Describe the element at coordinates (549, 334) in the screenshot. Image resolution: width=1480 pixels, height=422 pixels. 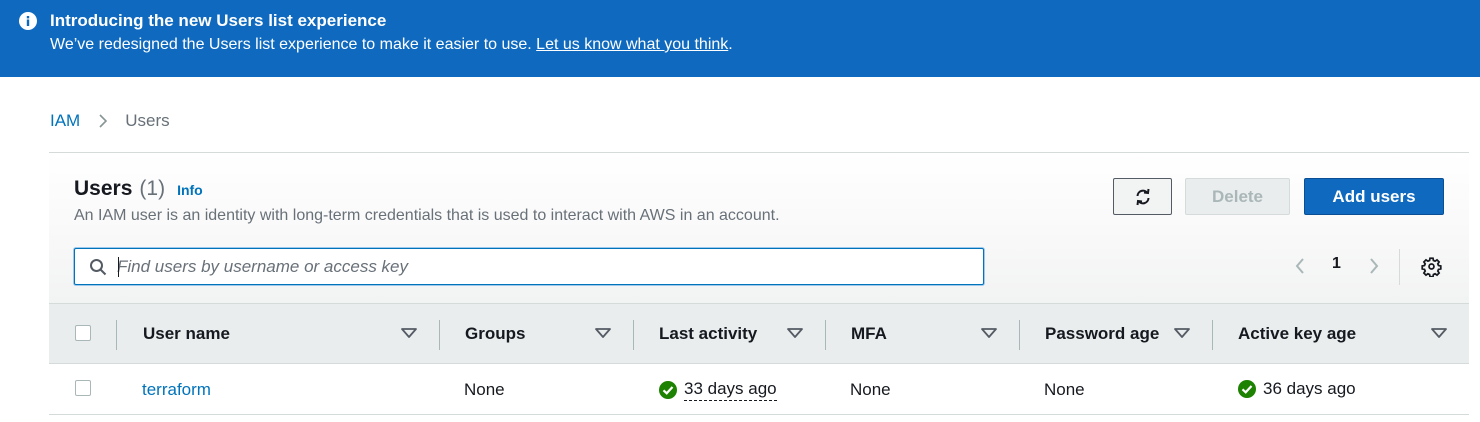
I see `column-groups: Groups` at that location.